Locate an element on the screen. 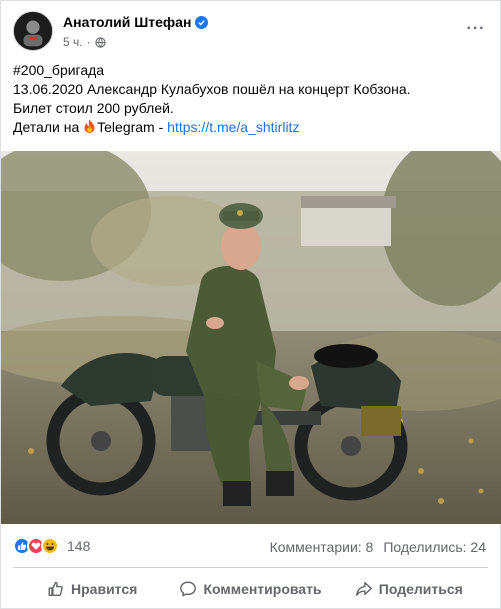  details-prefix: Детали на is located at coordinates (48, 127).